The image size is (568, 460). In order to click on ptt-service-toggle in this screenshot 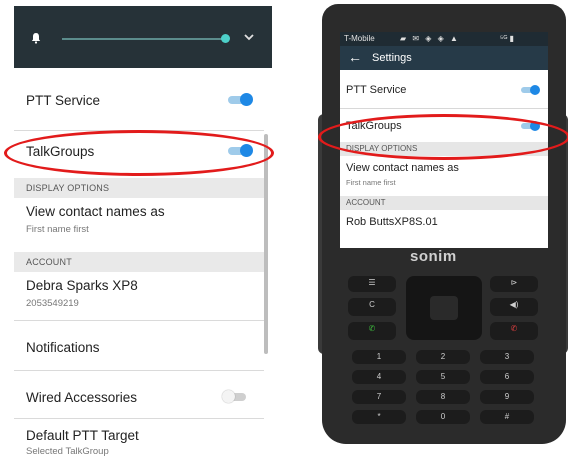, I will do `click(239, 99)`.